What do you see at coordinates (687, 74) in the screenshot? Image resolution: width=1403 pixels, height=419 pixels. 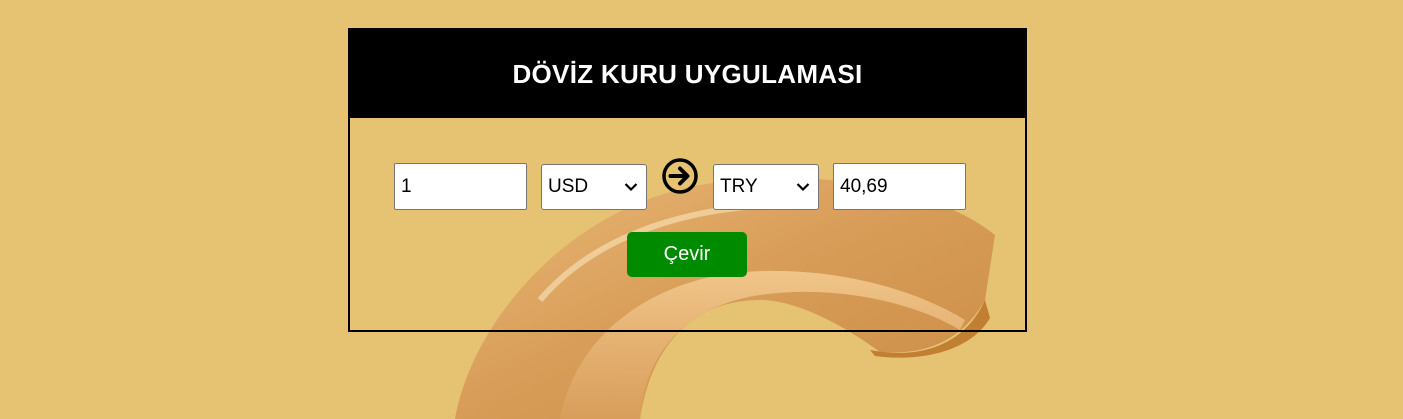 I see `app-title: DÖVİZ KURU UYGULAMASI` at bounding box center [687, 74].